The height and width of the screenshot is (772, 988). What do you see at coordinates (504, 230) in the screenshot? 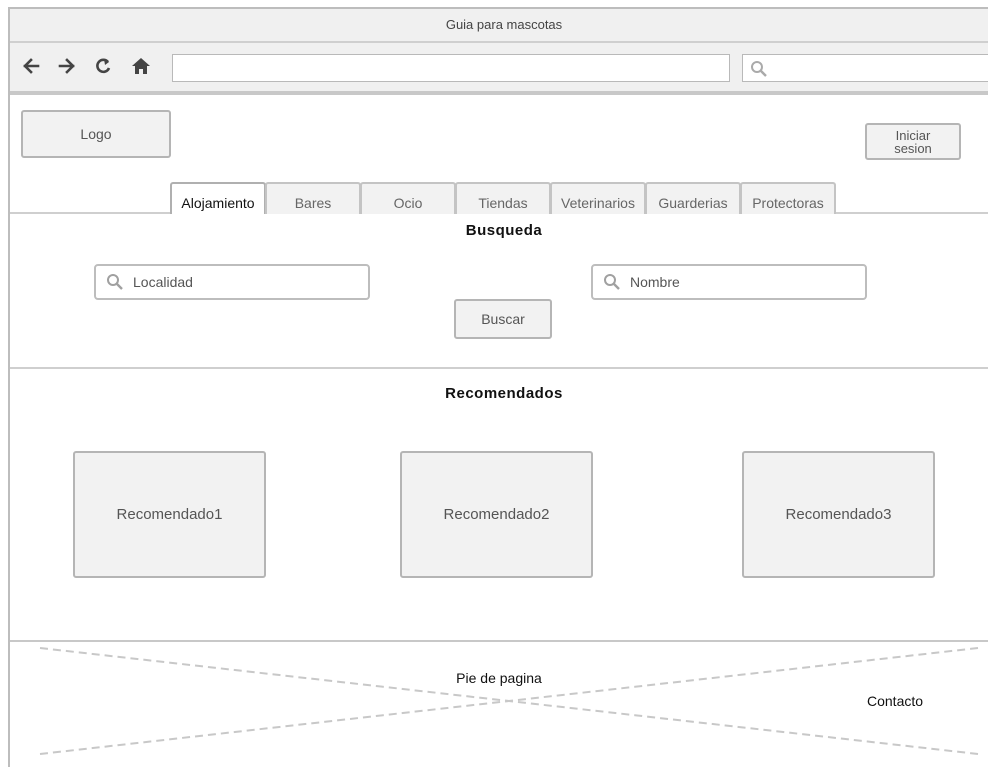
I see `search-title: Busqueda` at bounding box center [504, 230].